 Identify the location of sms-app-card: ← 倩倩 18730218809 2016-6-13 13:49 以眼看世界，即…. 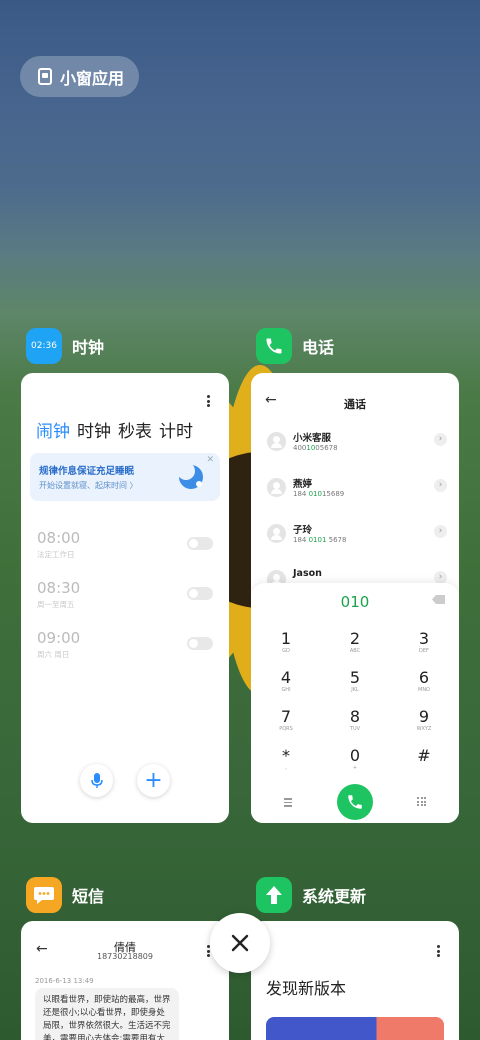
(125, 980).